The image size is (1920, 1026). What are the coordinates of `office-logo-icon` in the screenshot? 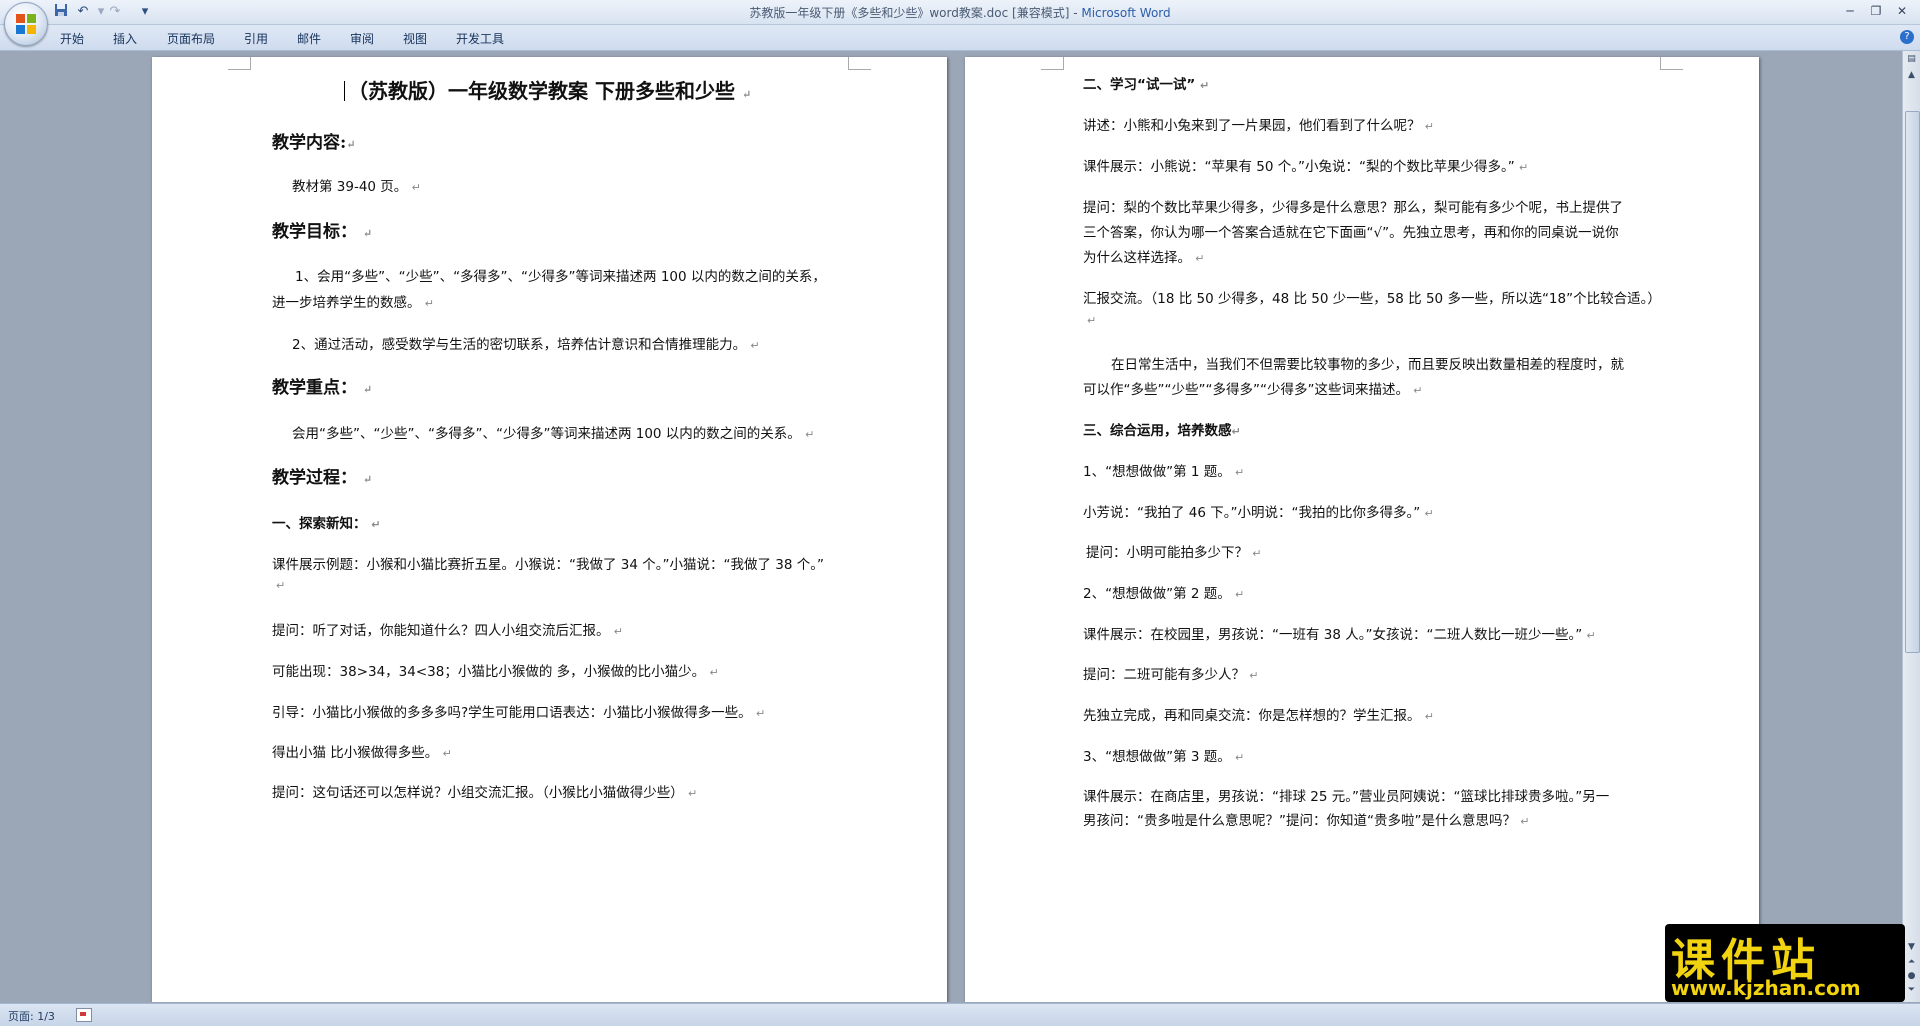 It's located at (26, 24).